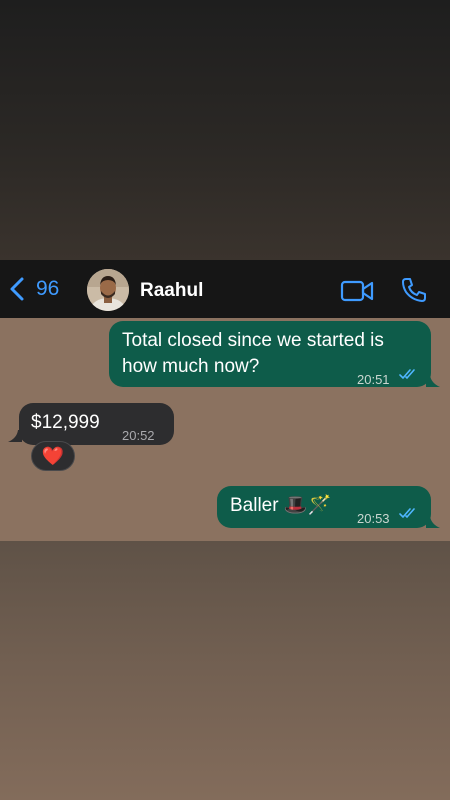 Image resolution: width=450 pixels, height=800 pixels. I want to click on chat-header: 96, so click(225, 289).